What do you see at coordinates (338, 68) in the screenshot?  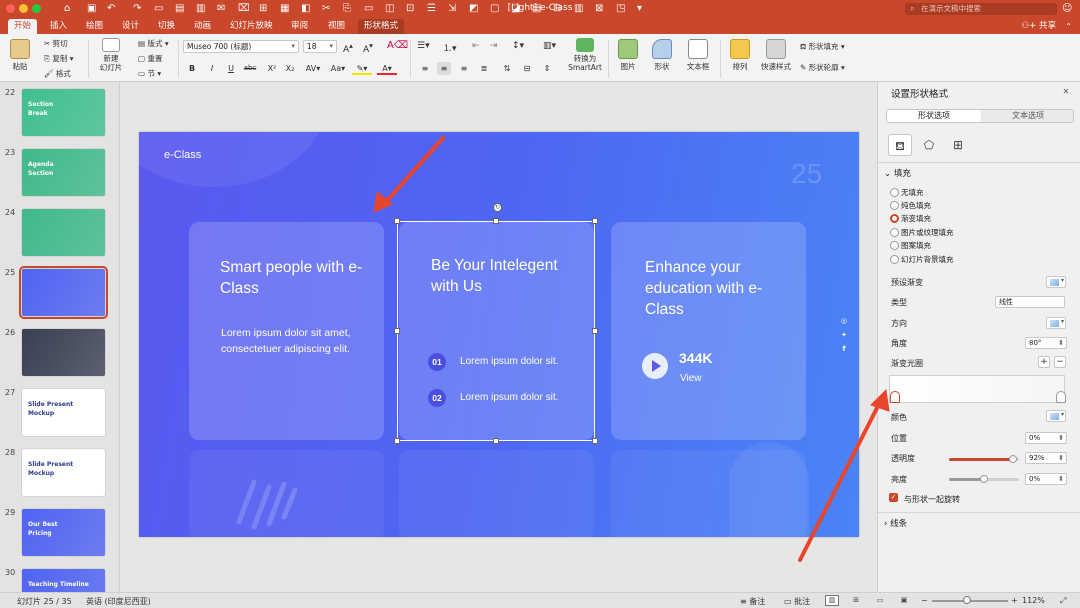 I see `change-case-icon: Aa▾` at bounding box center [338, 68].